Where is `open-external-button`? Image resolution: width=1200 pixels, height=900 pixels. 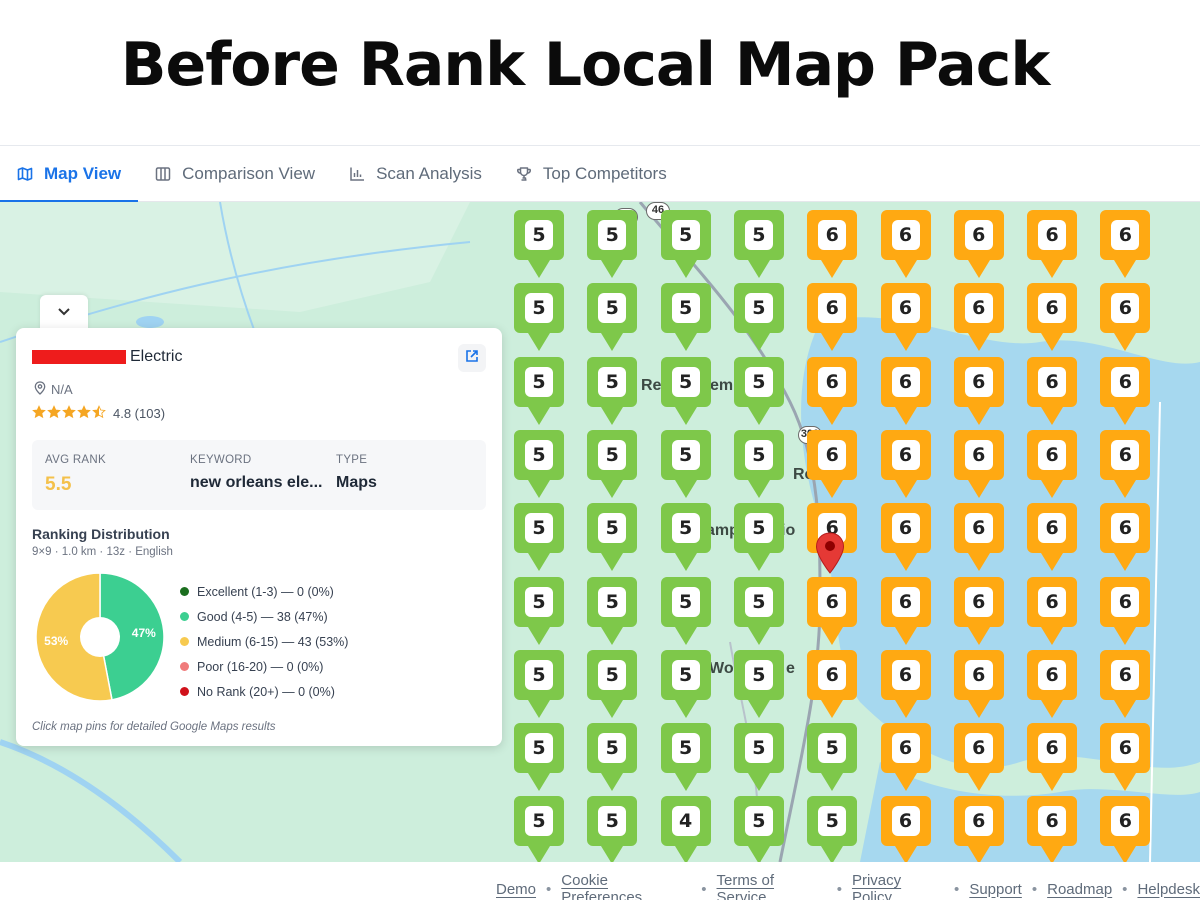
open-external-button is located at coordinates (472, 358).